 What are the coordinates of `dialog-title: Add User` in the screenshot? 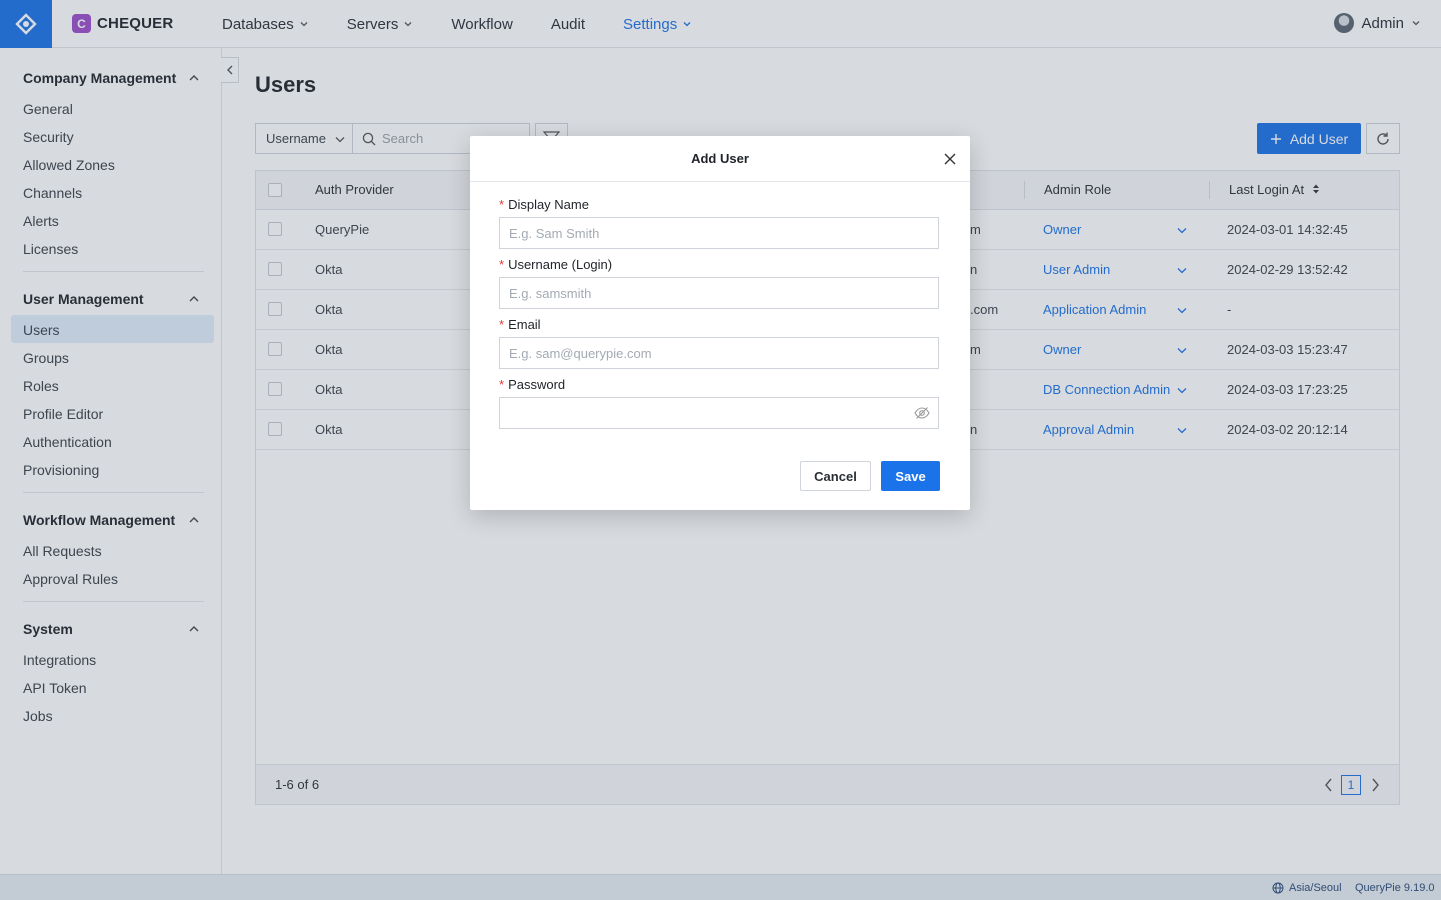 It's located at (720, 158).